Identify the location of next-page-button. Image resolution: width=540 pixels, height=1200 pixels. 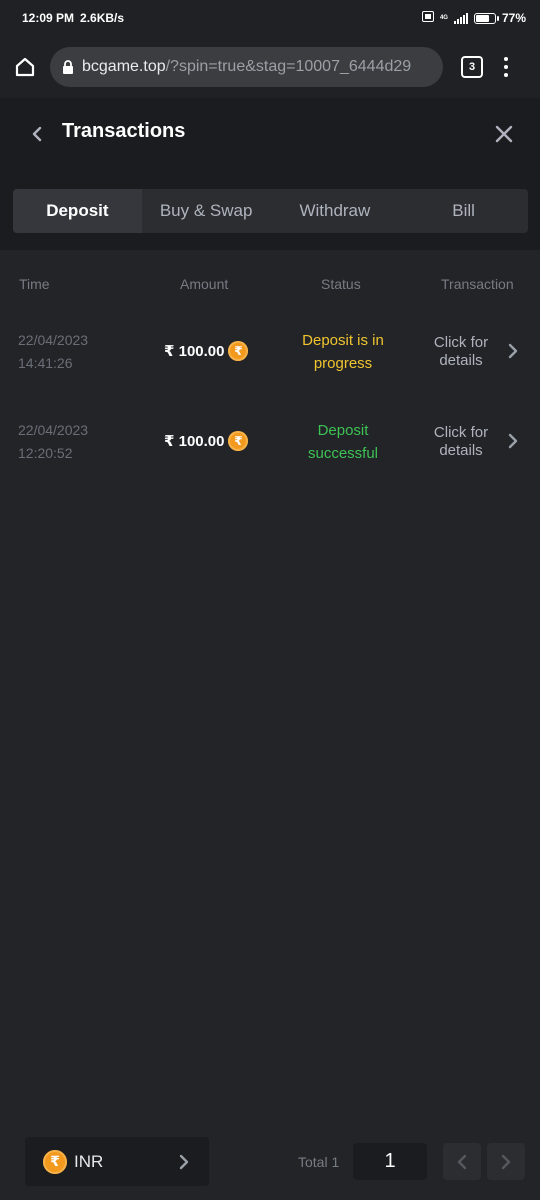
(506, 1161).